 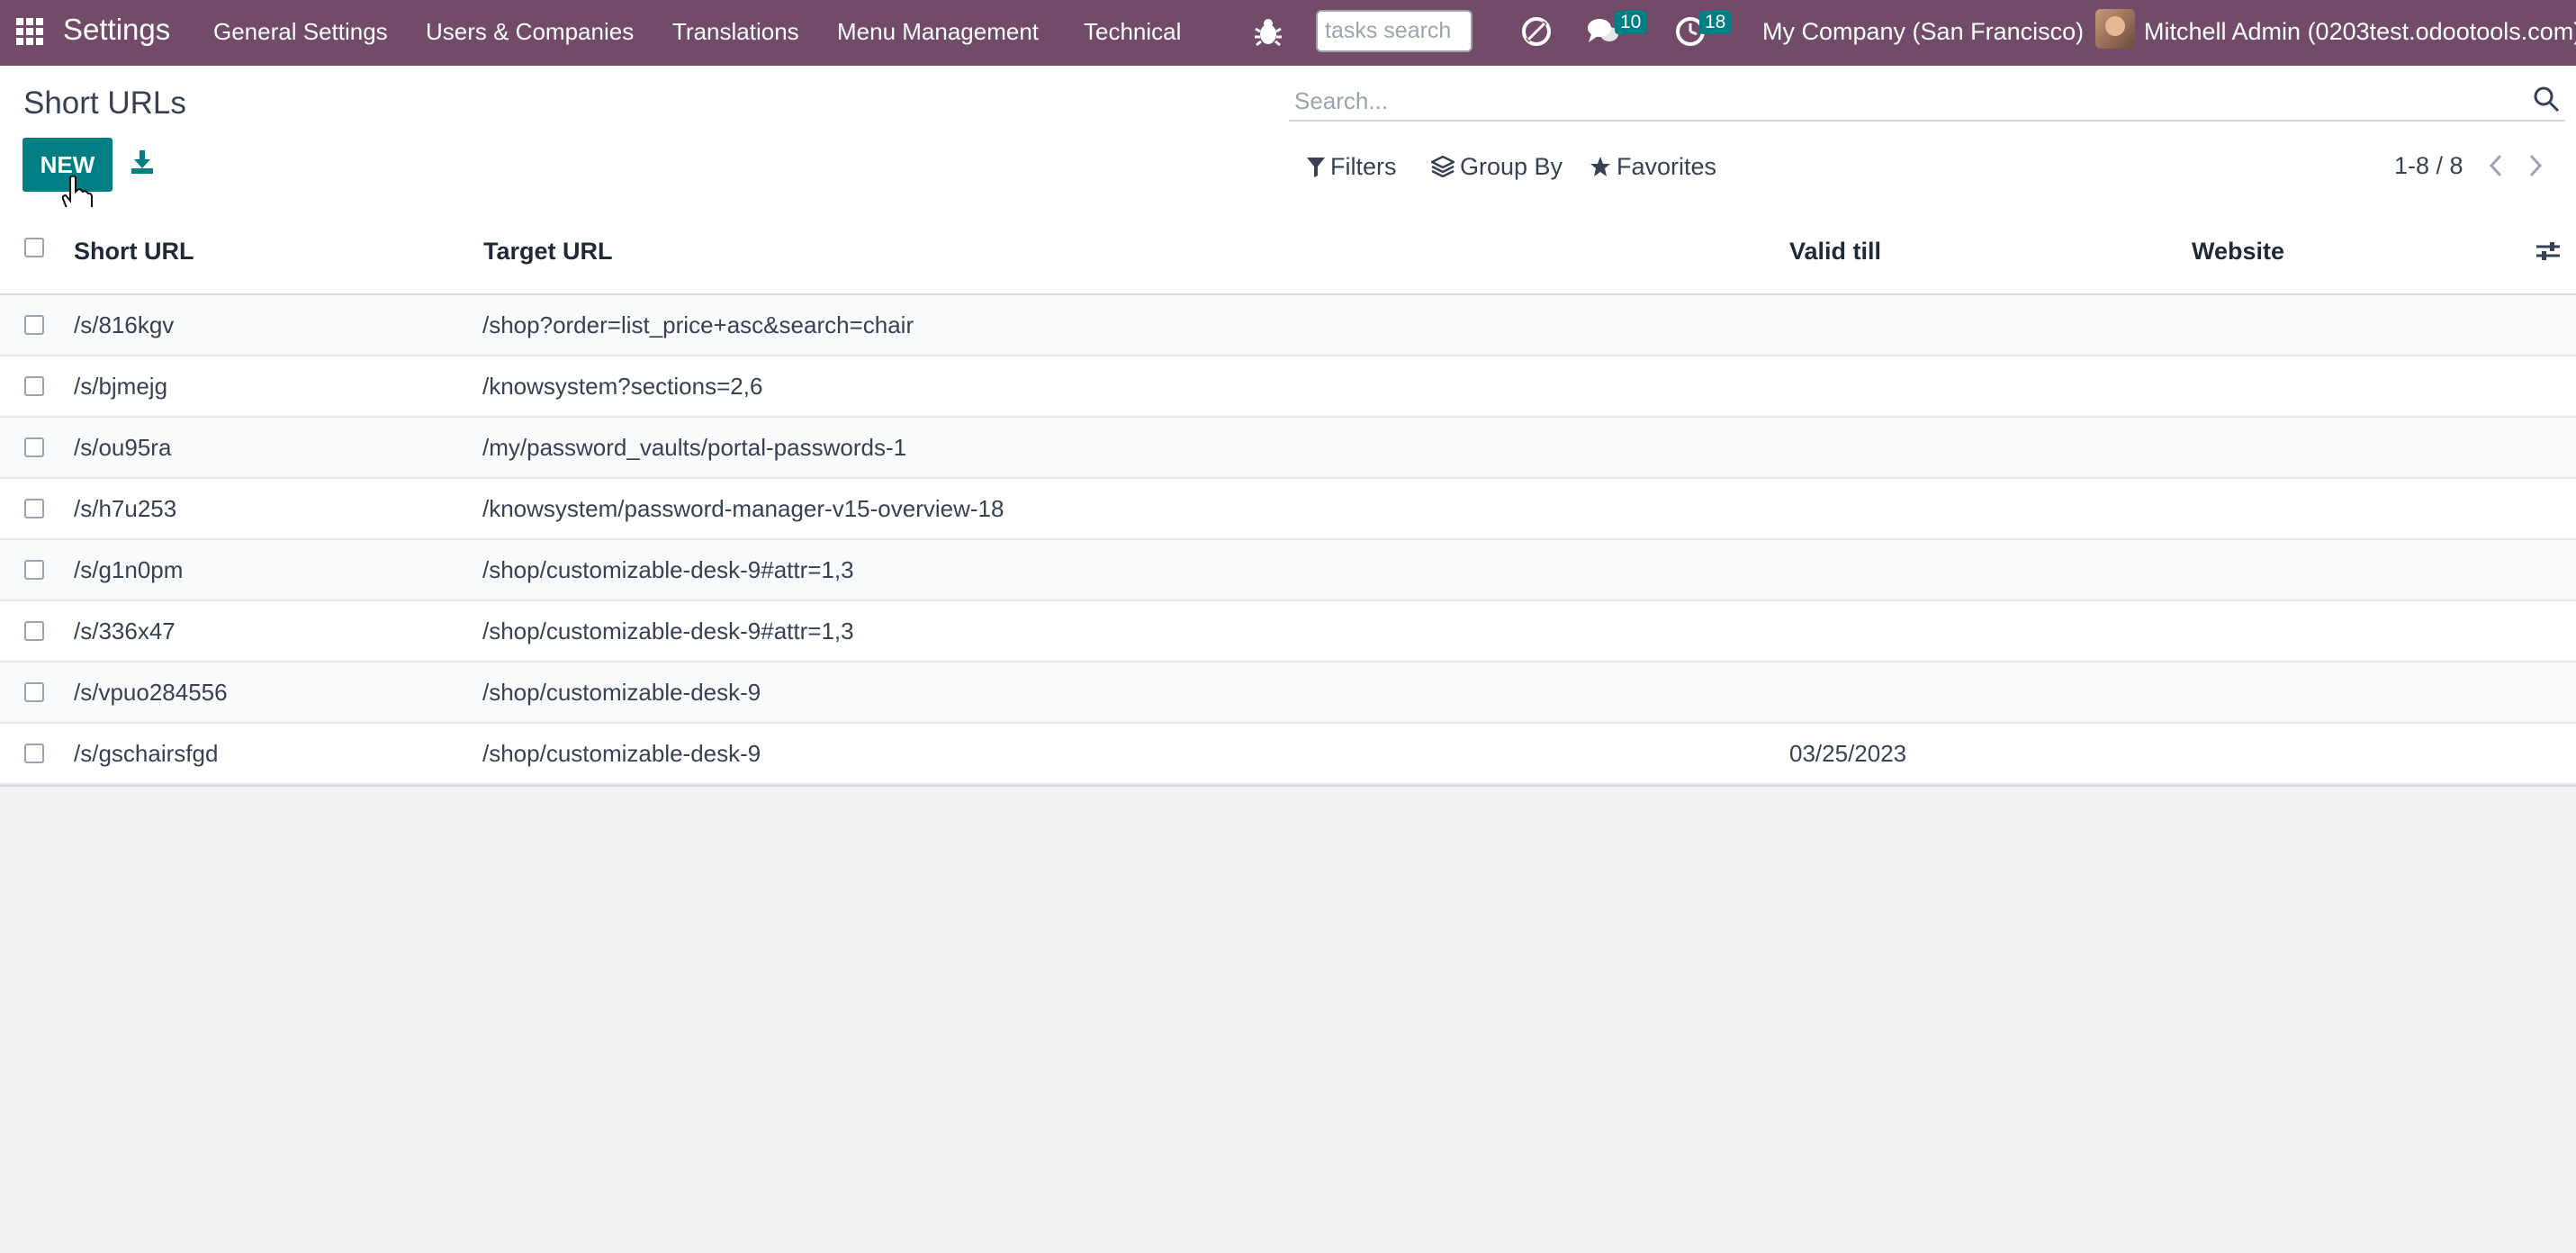 I want to click on search-bar, so click(x=1927, y=101).